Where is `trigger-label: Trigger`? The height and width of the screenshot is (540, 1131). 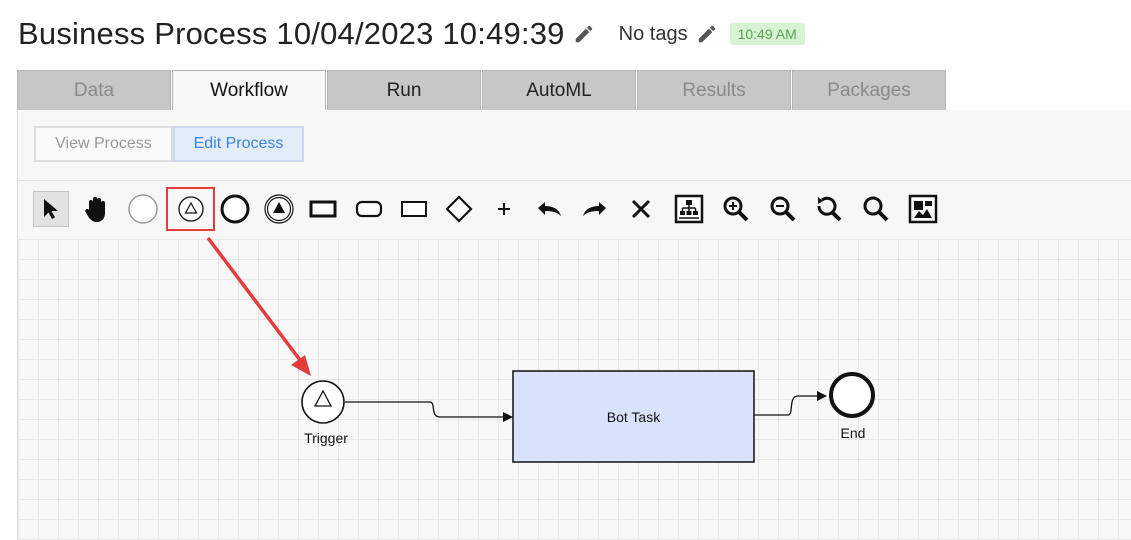
trigger-label: Trigger is located at coordinates (326, 438).